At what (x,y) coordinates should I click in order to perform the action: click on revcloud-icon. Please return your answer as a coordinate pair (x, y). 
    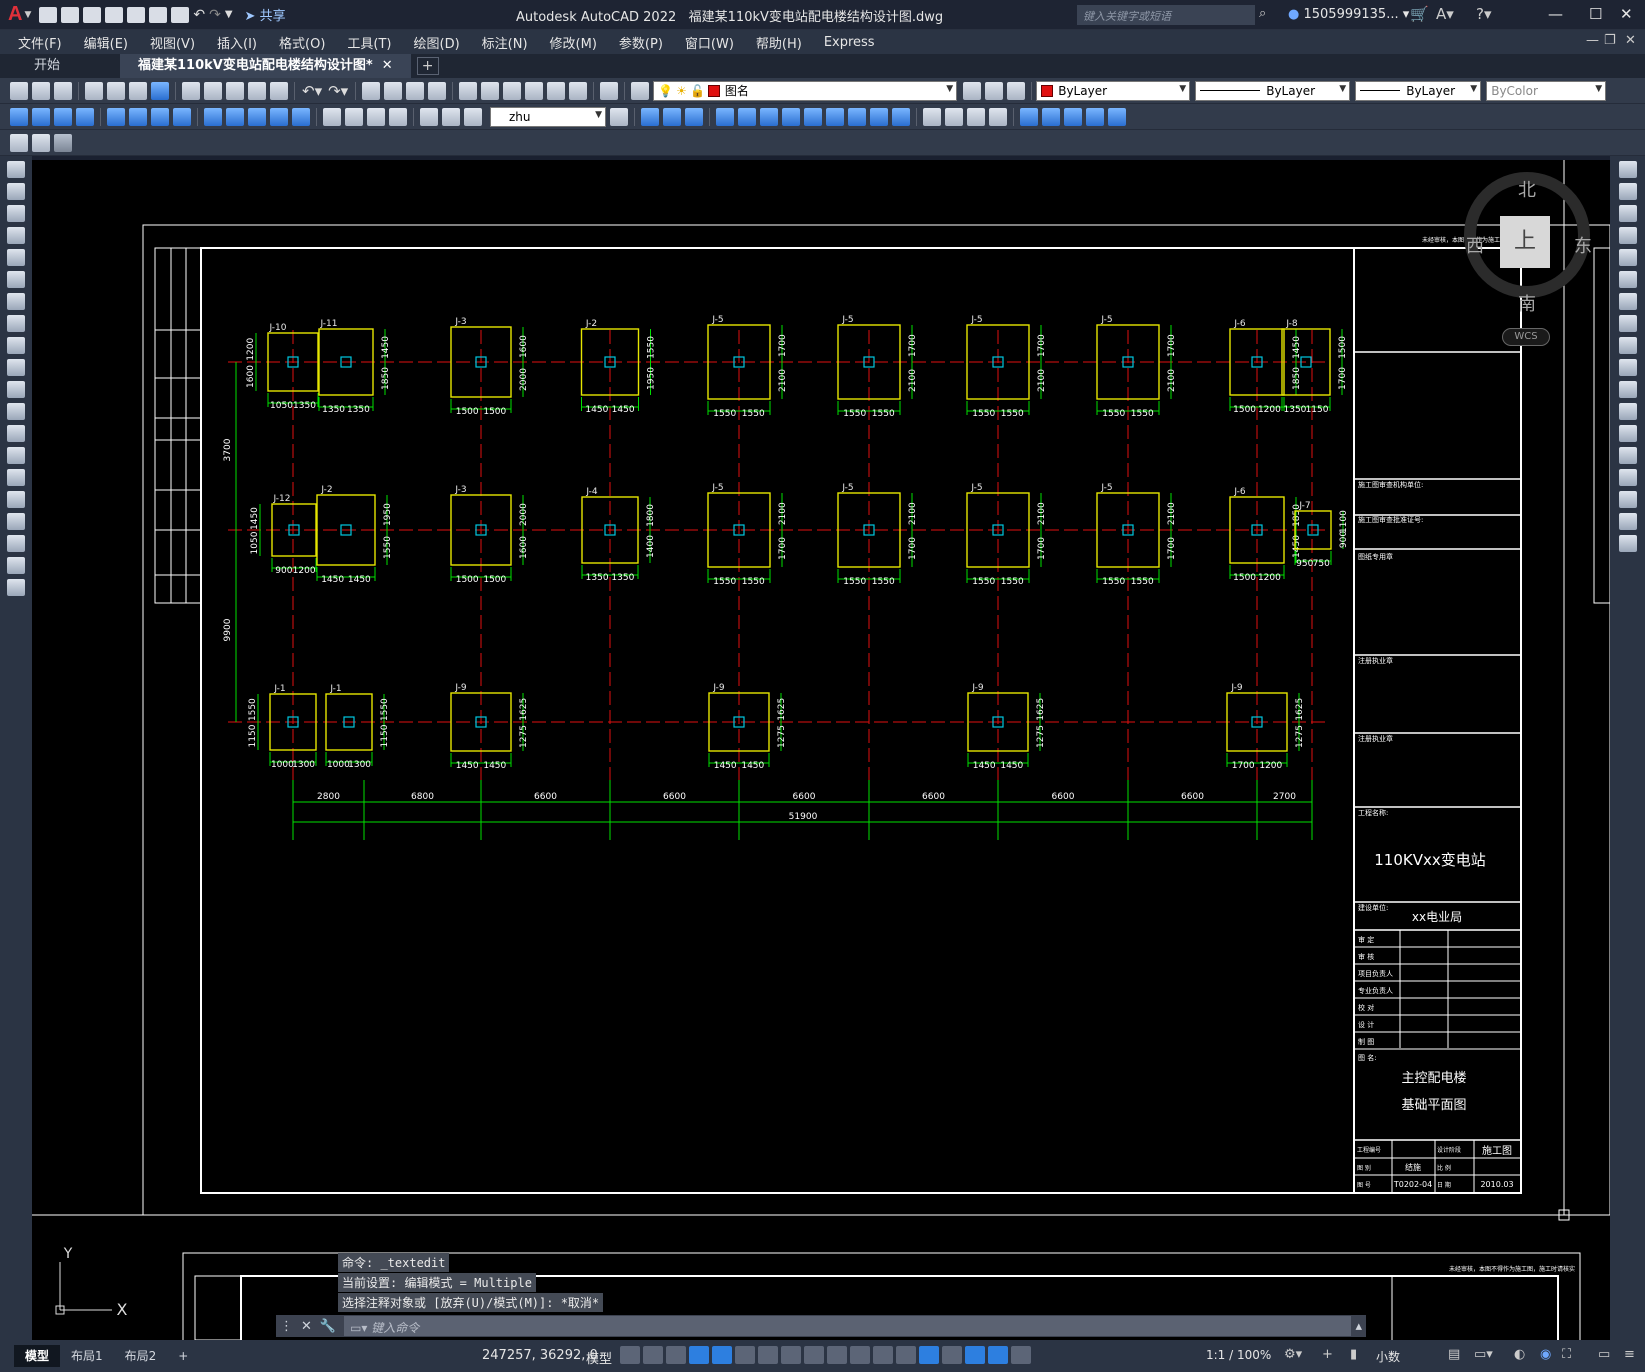
    Looking at the image, I should click on (16, 323).